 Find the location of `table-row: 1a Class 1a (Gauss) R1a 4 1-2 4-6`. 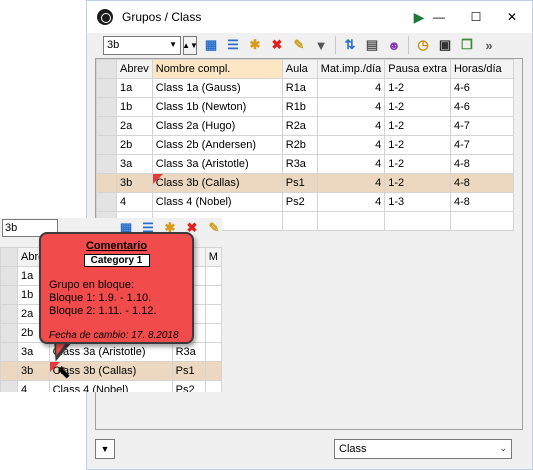

table-row: 1a Class 1a (Gauss) R1a 4 1-2 4-6 is located at coordinates (305, 88).